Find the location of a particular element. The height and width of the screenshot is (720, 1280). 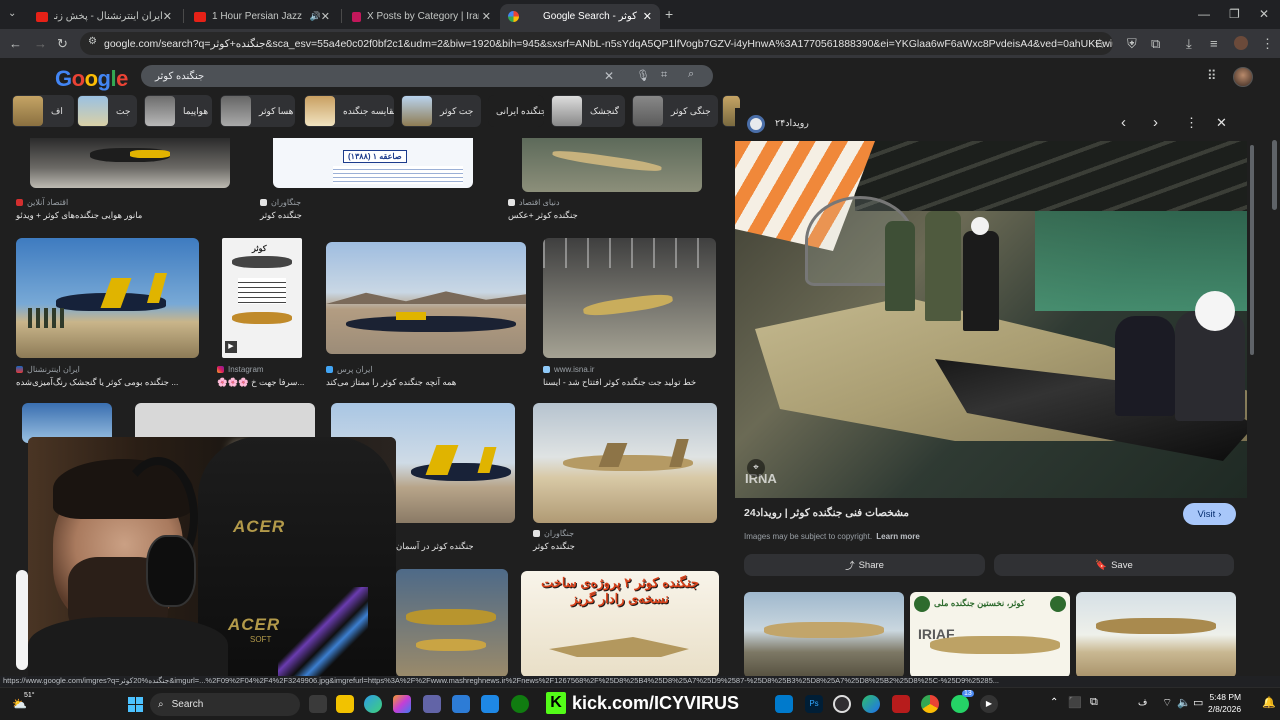

chip-f: اف is located at coordinates (43, 111).